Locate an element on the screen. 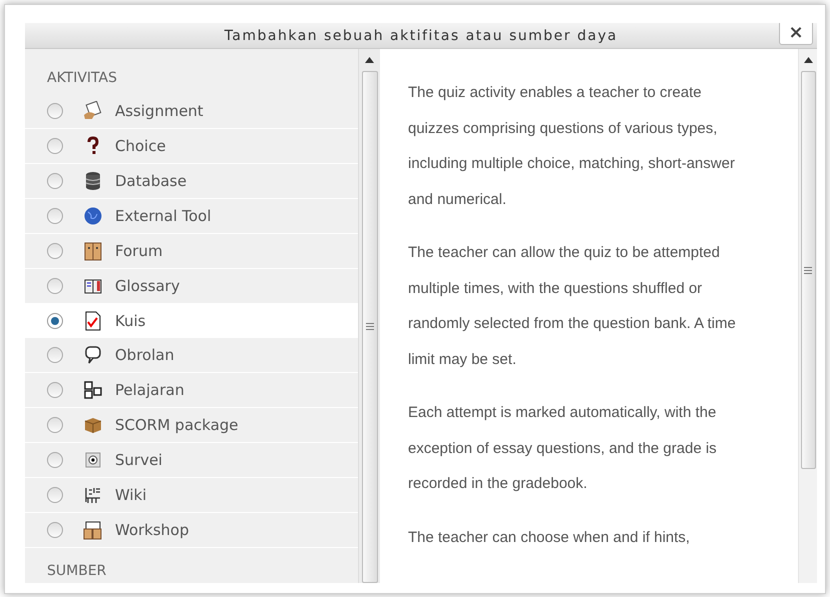 The image size is (830, 597). description-paragraph: Each attempt is marked automatically, with the exception of essay questions, and the grade is recorded in the gradebook. is located at coordinates (563, 448).